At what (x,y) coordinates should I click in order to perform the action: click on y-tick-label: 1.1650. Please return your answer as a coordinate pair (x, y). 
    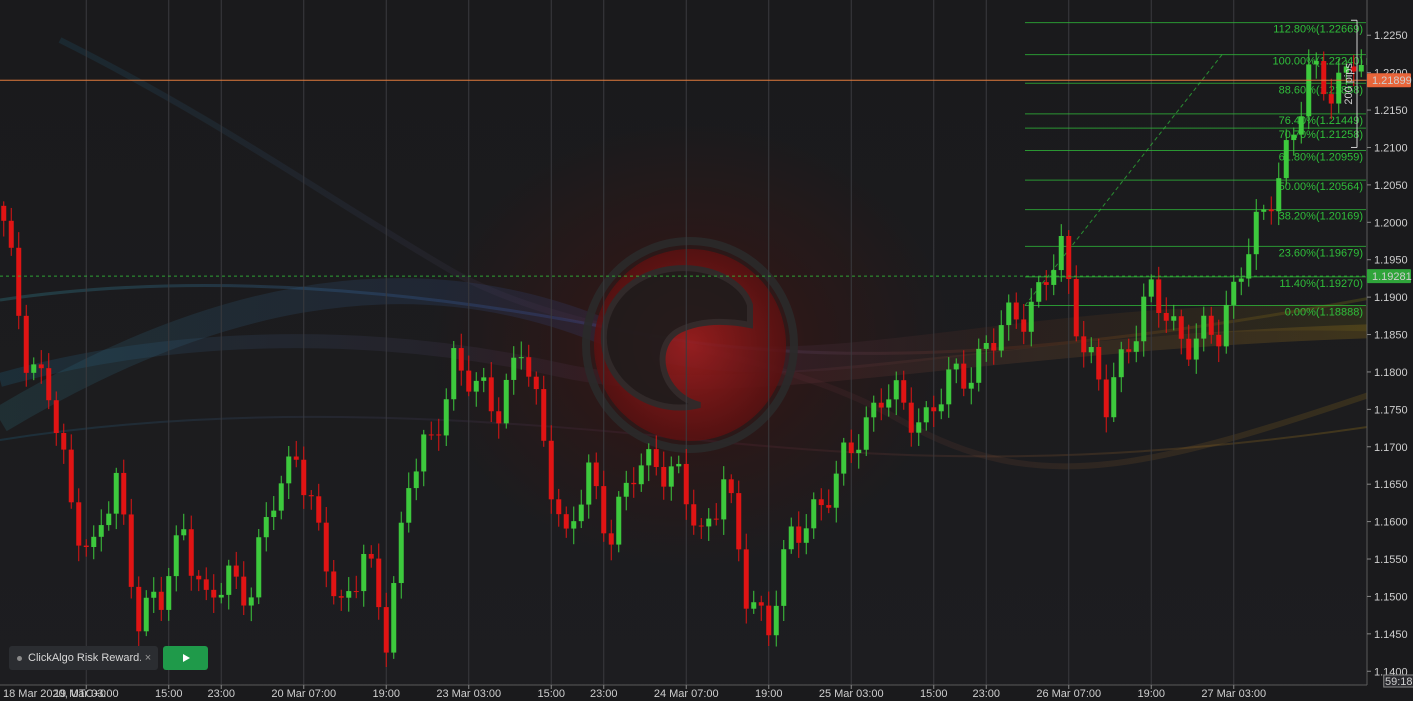
    Looking at the image, I should click on (1391, 485).